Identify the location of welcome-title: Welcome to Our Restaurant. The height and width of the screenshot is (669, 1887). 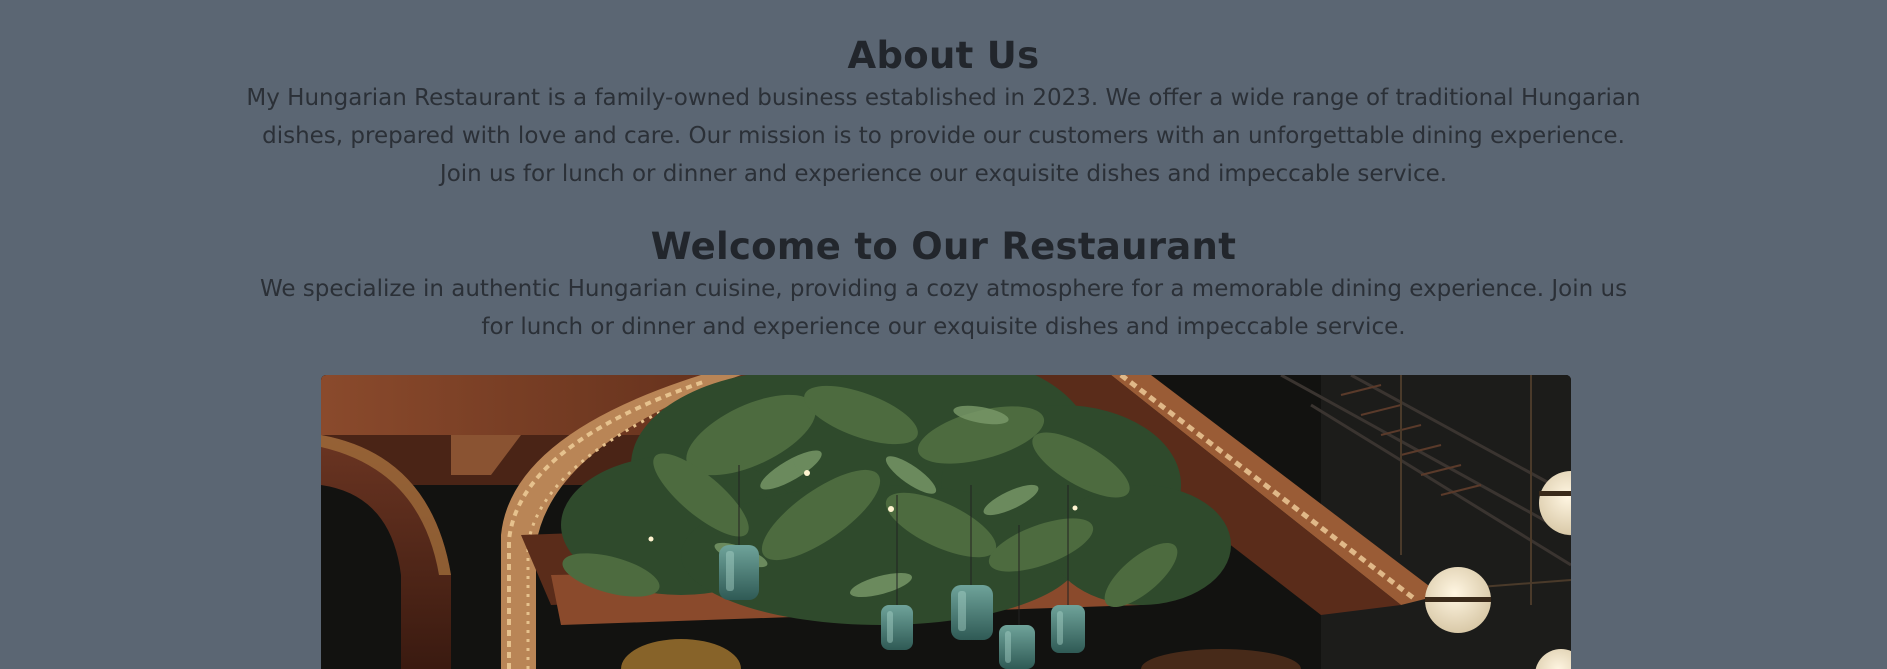
(943, 246).